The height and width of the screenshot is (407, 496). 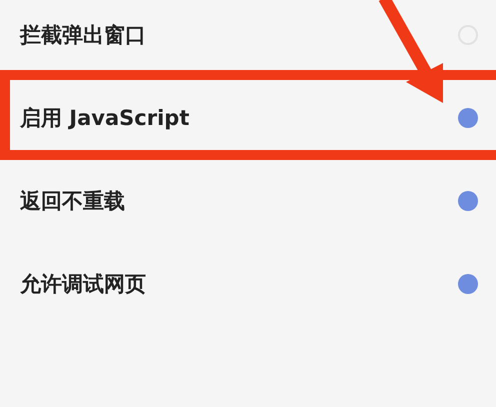 I want to click on setting-label: 拦截弹出窗口, so click(x=83, y=35).